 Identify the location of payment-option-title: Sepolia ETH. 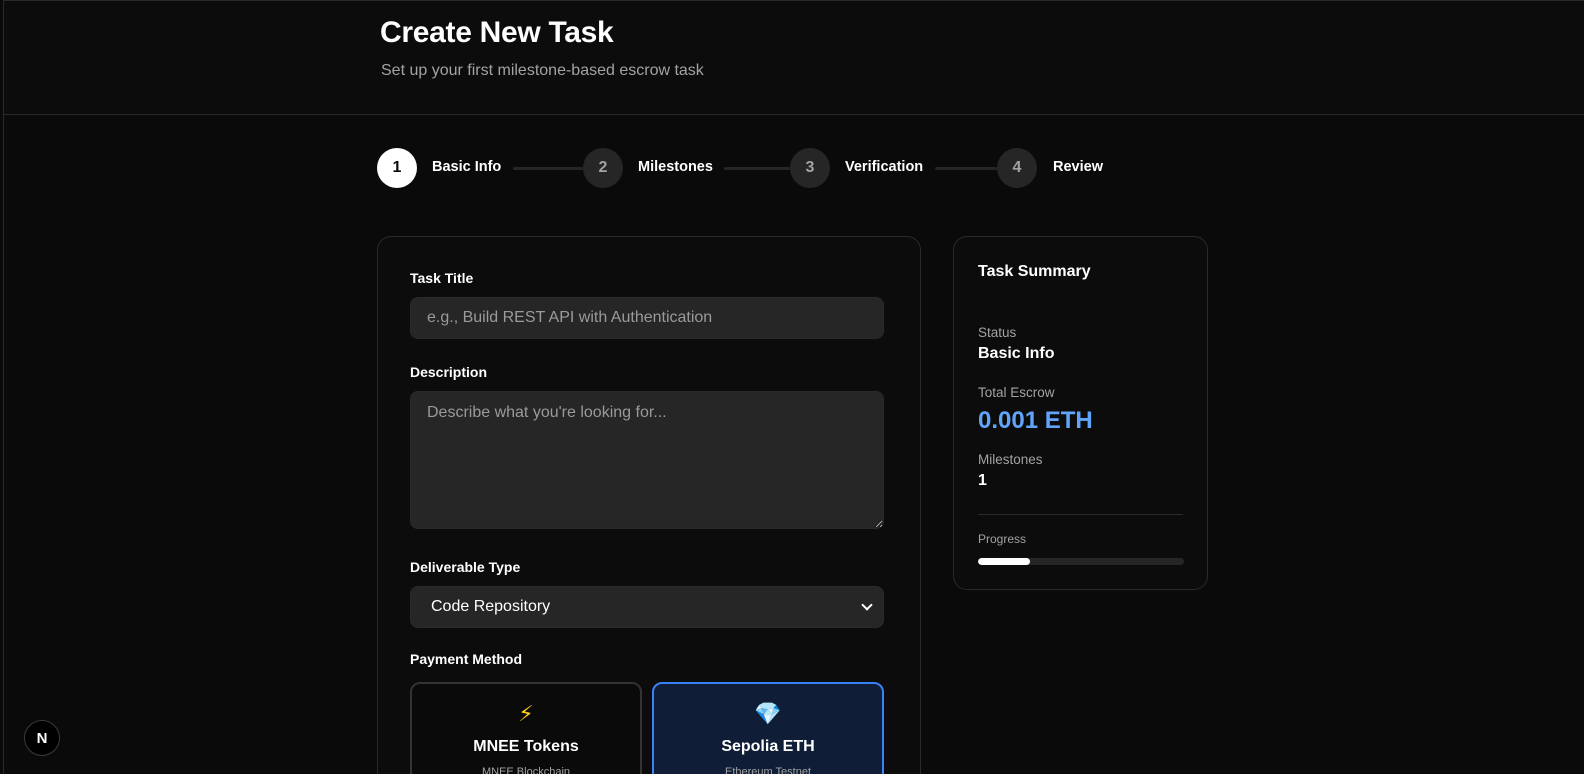
(768, 746).